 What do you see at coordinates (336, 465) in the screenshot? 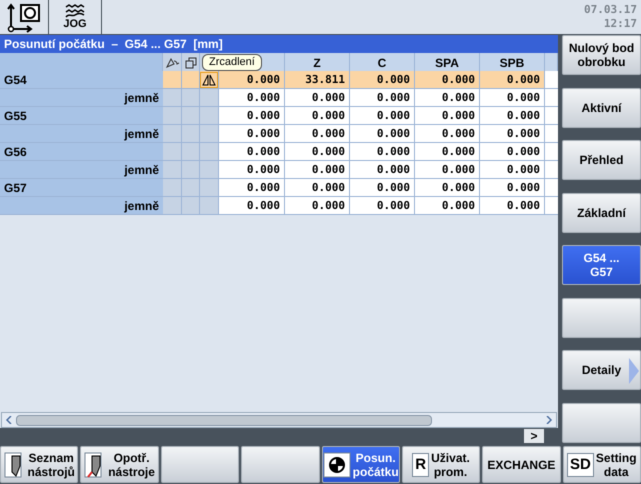
I see `target-icon` at bounding box center [336, 465].